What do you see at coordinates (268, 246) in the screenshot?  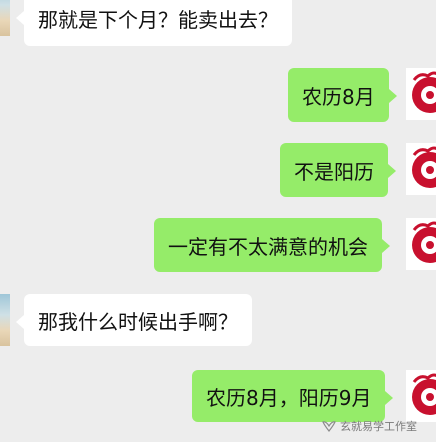 I see `message-text: 一定有不太满意的机会` at bounding box center [268, 246].